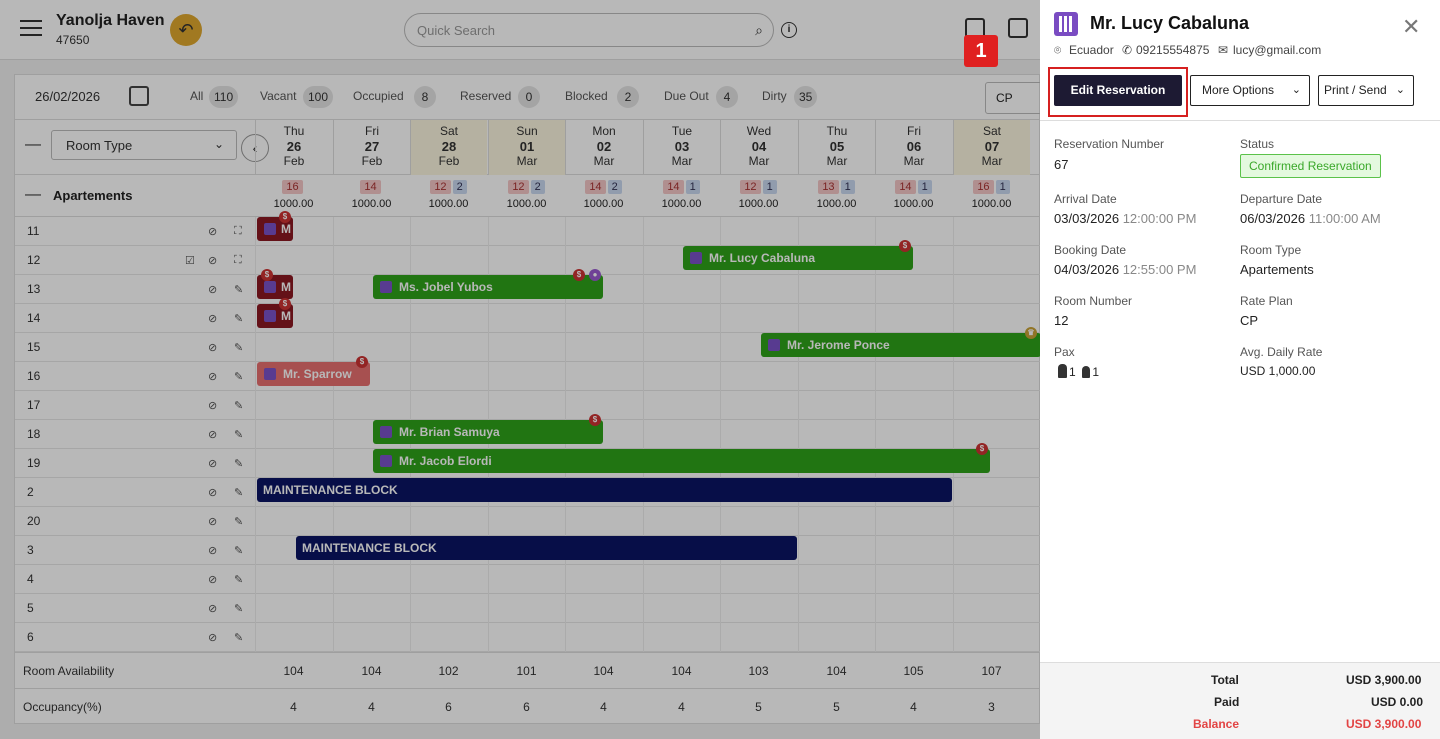 The width and height of the screenshot is (1440, 739). Describe the element at coordinates (1170, 23) in the screenshot. I see `guest-name: Mr. Lucy Cabaluna` at that location.